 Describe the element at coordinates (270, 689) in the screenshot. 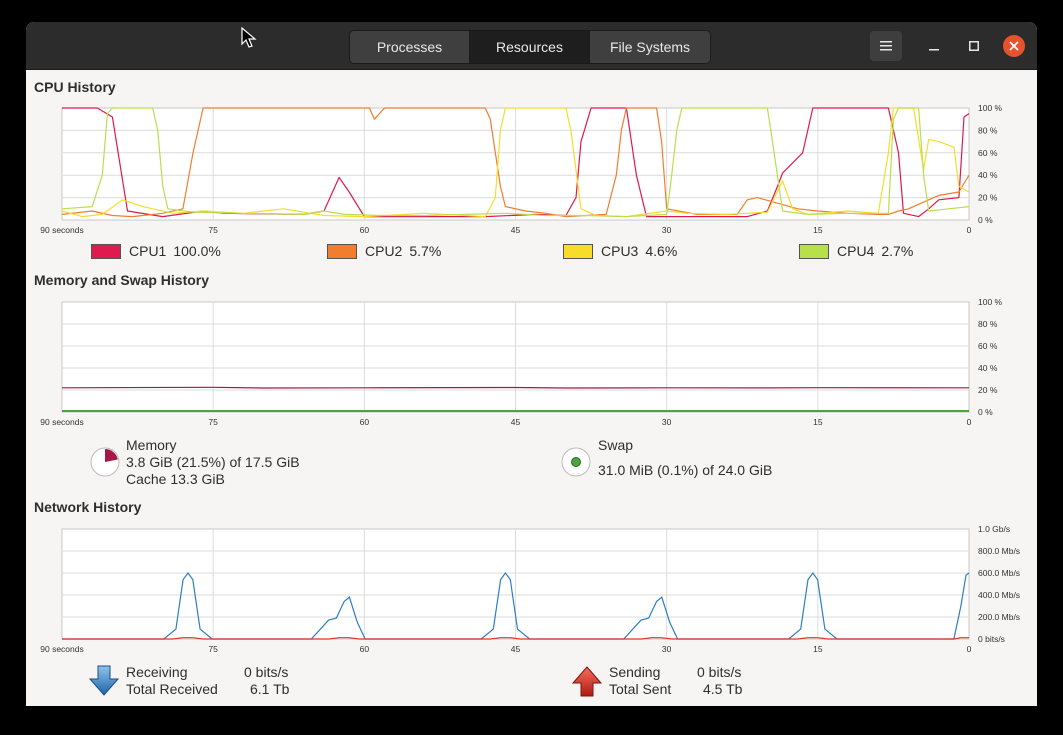

I see `total-received-value: 6.1 Tb` at that location.